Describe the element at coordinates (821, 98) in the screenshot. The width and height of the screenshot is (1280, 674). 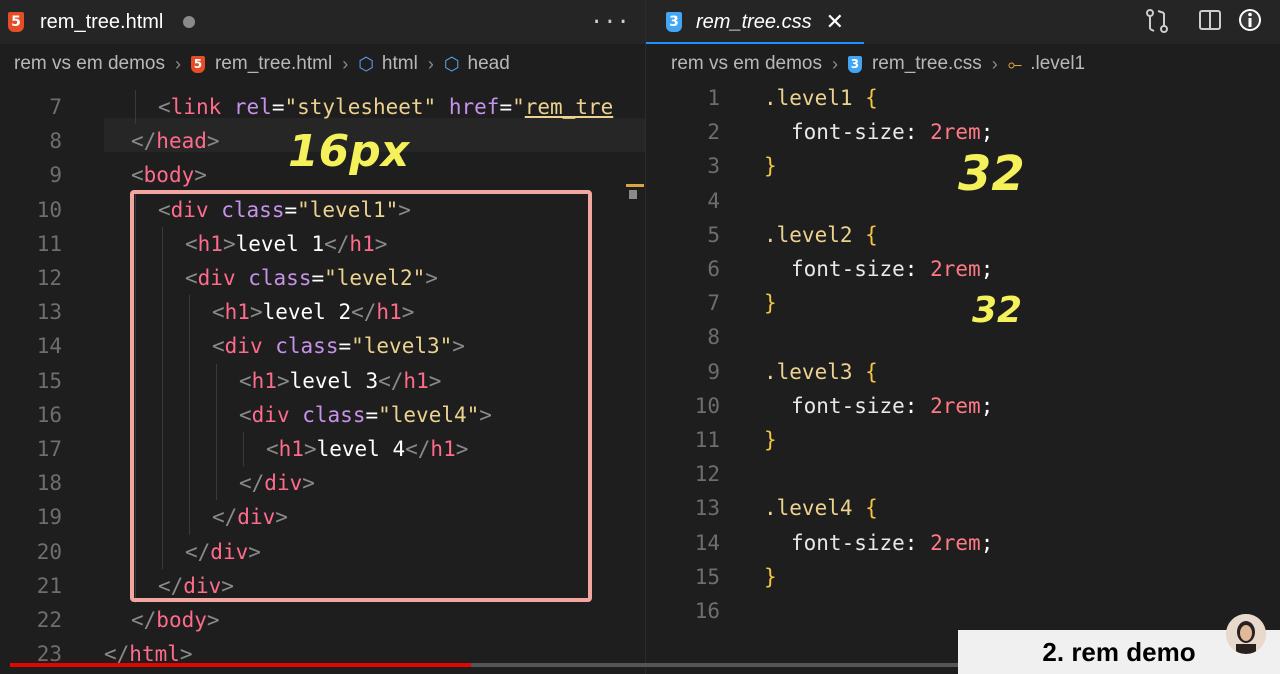
I see `code-text: .level1 {` at that location.